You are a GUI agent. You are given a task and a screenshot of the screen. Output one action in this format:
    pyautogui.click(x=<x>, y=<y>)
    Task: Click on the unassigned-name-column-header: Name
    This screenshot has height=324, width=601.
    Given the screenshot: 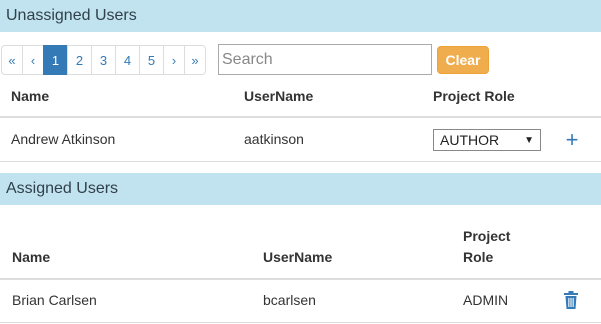 What is the action you would take?
    pyautogui.click(x=30, y=96)
    